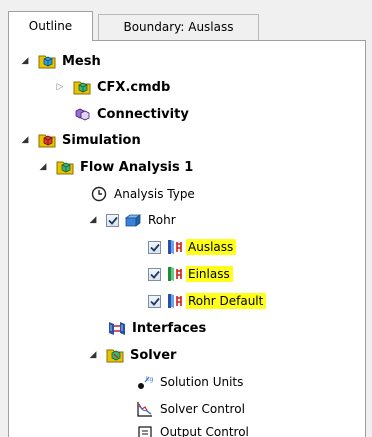 The height and width of the screenshot is (437, 372). Describe the element at coordinates (99, 194) in the screenshot. I see `clock-icon` at that location.